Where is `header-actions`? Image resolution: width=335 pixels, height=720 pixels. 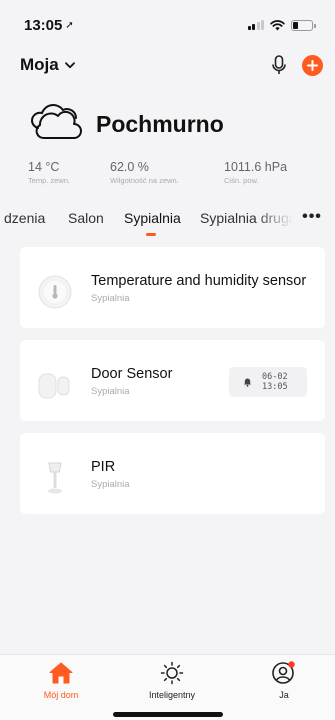 header-actions is located at coordinates (297, 65).